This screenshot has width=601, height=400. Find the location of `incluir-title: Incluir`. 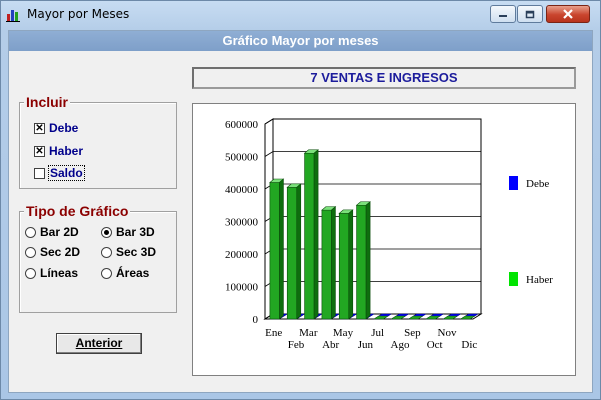

incluir-title: Incluir is located at coordinates (47, 102).